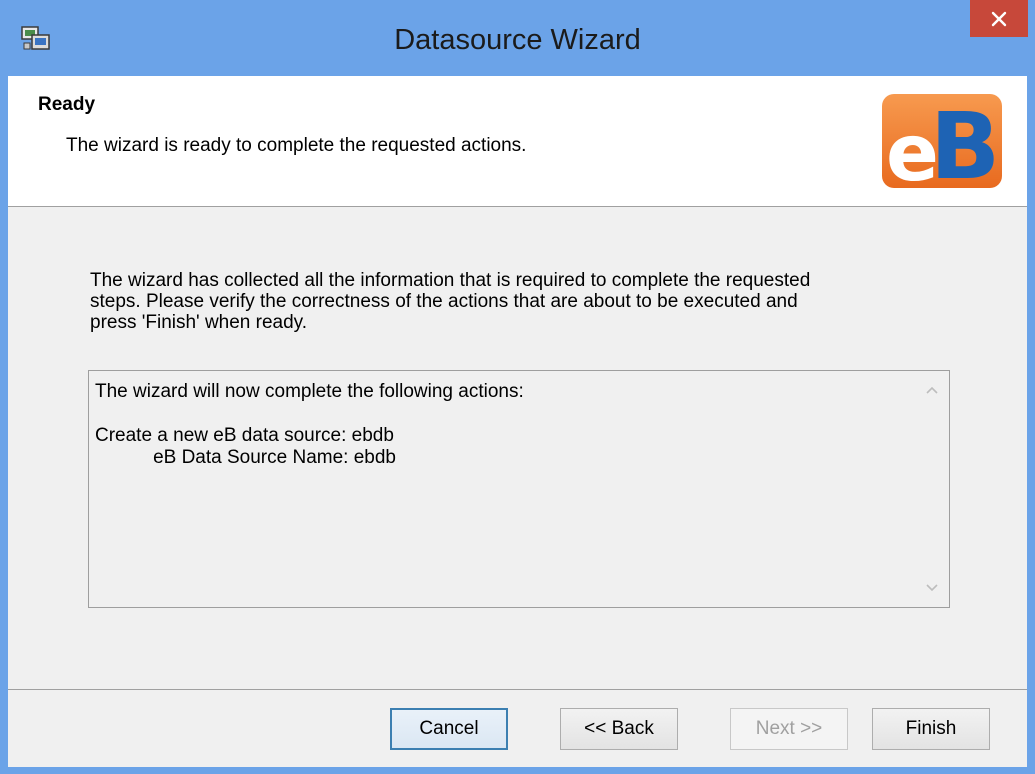  I want to click on vertical-scrollbar, so click(932, 489).